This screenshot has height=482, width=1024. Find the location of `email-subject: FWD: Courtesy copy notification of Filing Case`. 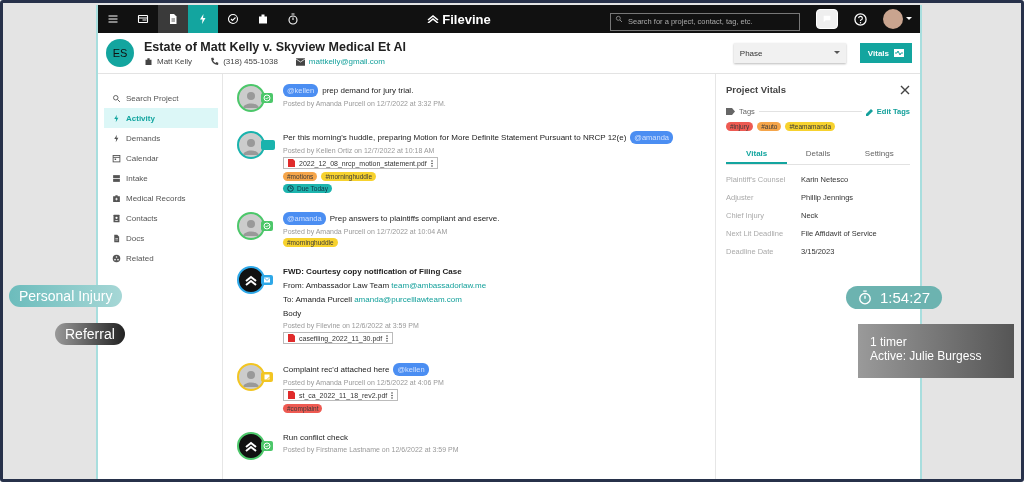

email-subject: FWD: Courtesy copy notification of Filing Case is located at coordinates (372, 271).